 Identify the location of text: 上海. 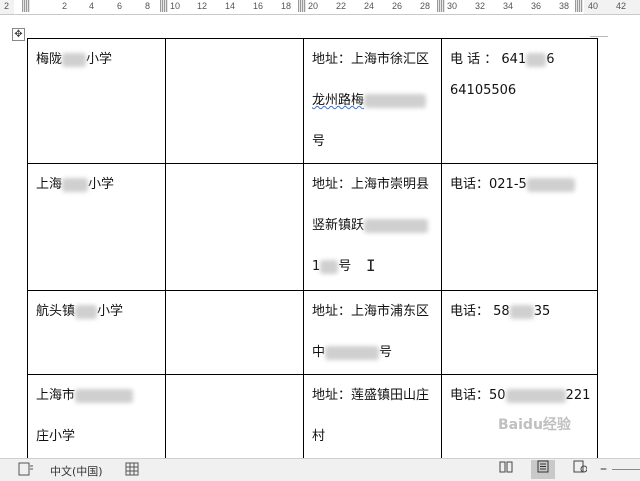
(49, 184).